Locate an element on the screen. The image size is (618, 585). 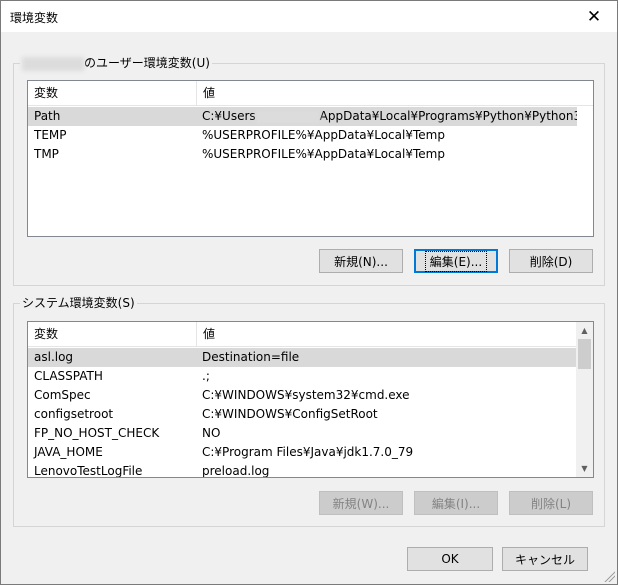
table-row: CLASSPATH .; is located at coordinates (302, 376).